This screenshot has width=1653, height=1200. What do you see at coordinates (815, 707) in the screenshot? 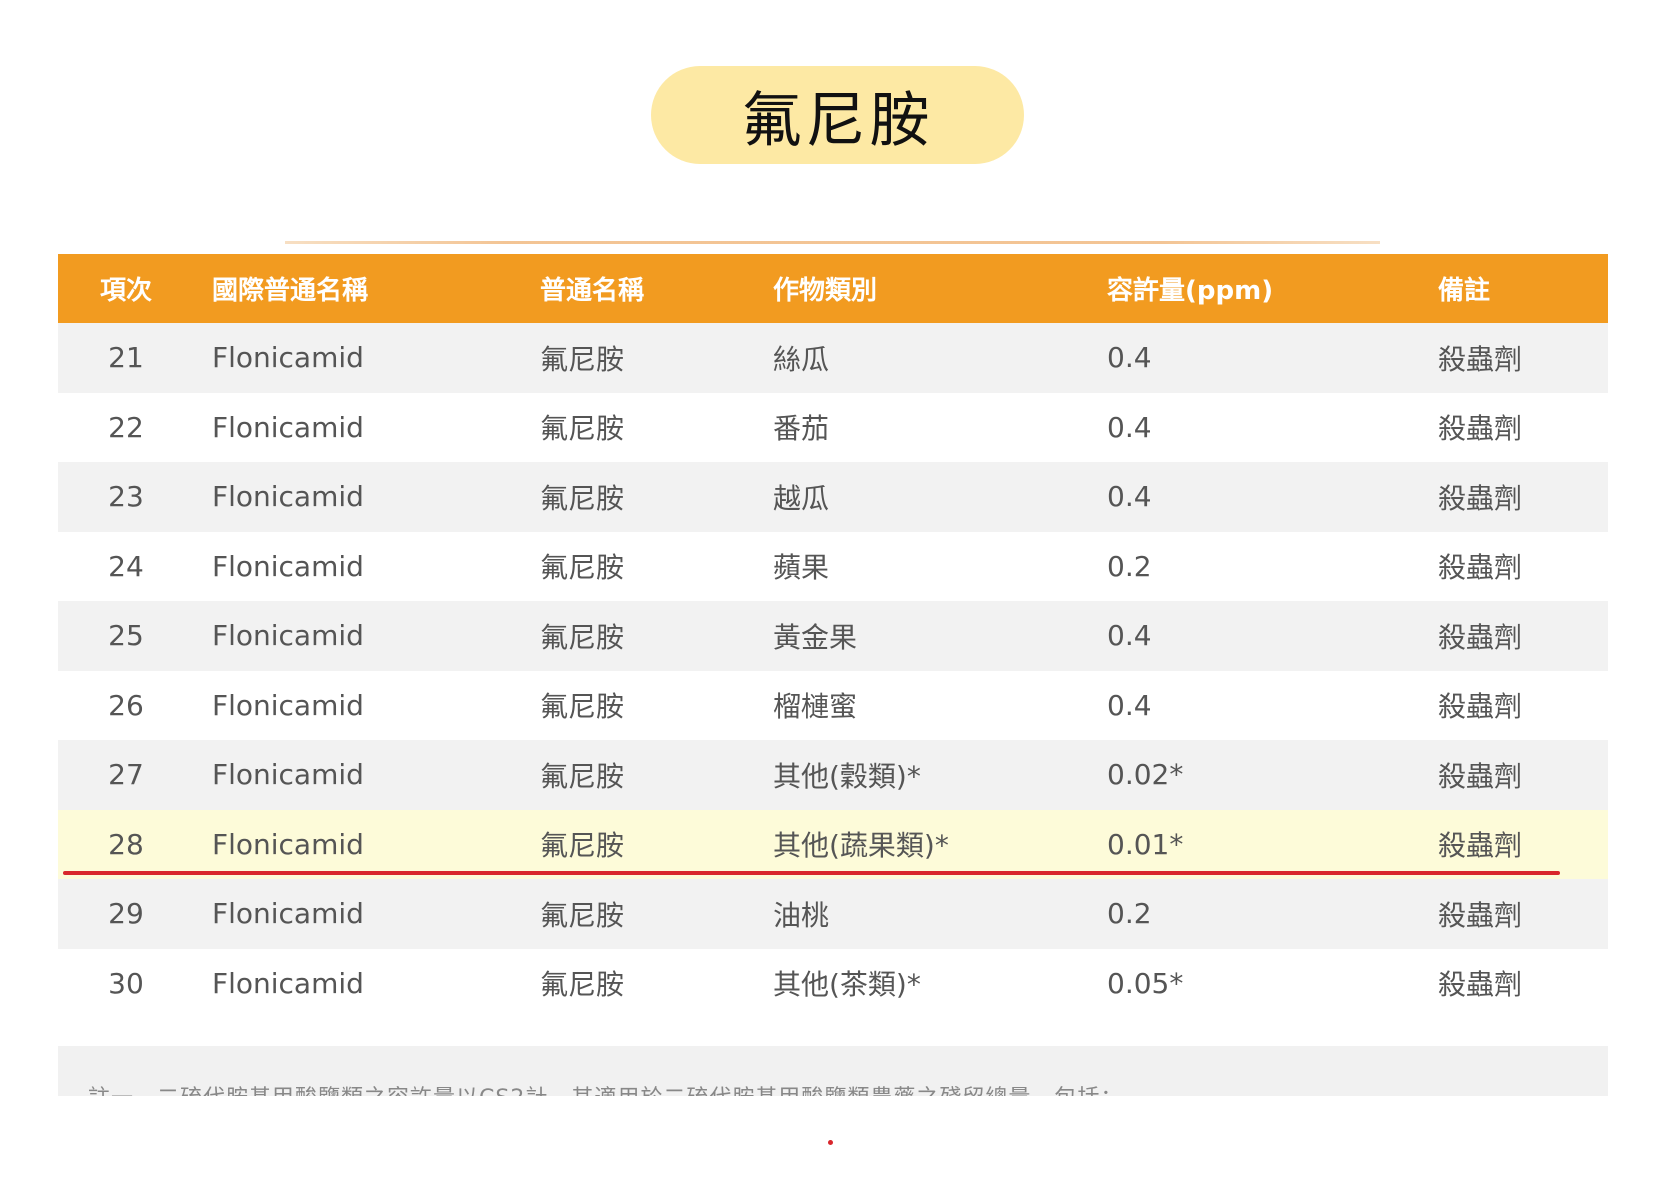
I see `cell-crop: 榴槤蜜` at bounding box center [815, 707].